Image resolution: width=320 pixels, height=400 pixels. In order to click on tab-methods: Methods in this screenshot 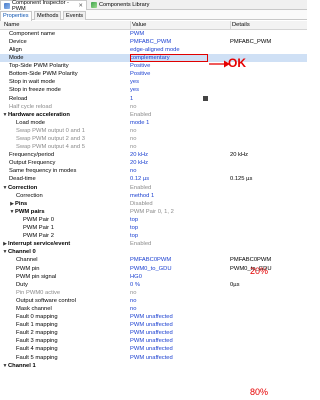, I will do `click(48, 15)`.